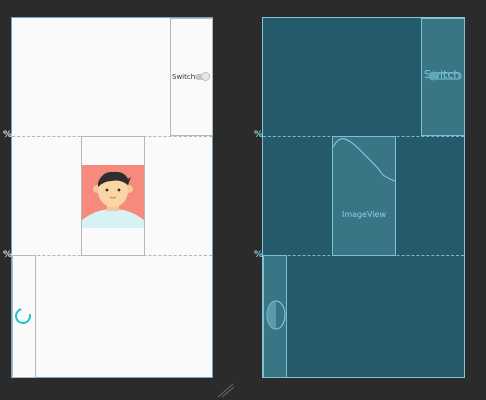 The width and height of the screenshot is (486, 400). What do you see at coordinates (364, 160) in the screenshot?
I see `image-curve-icon` at bounding box center [364, 160].